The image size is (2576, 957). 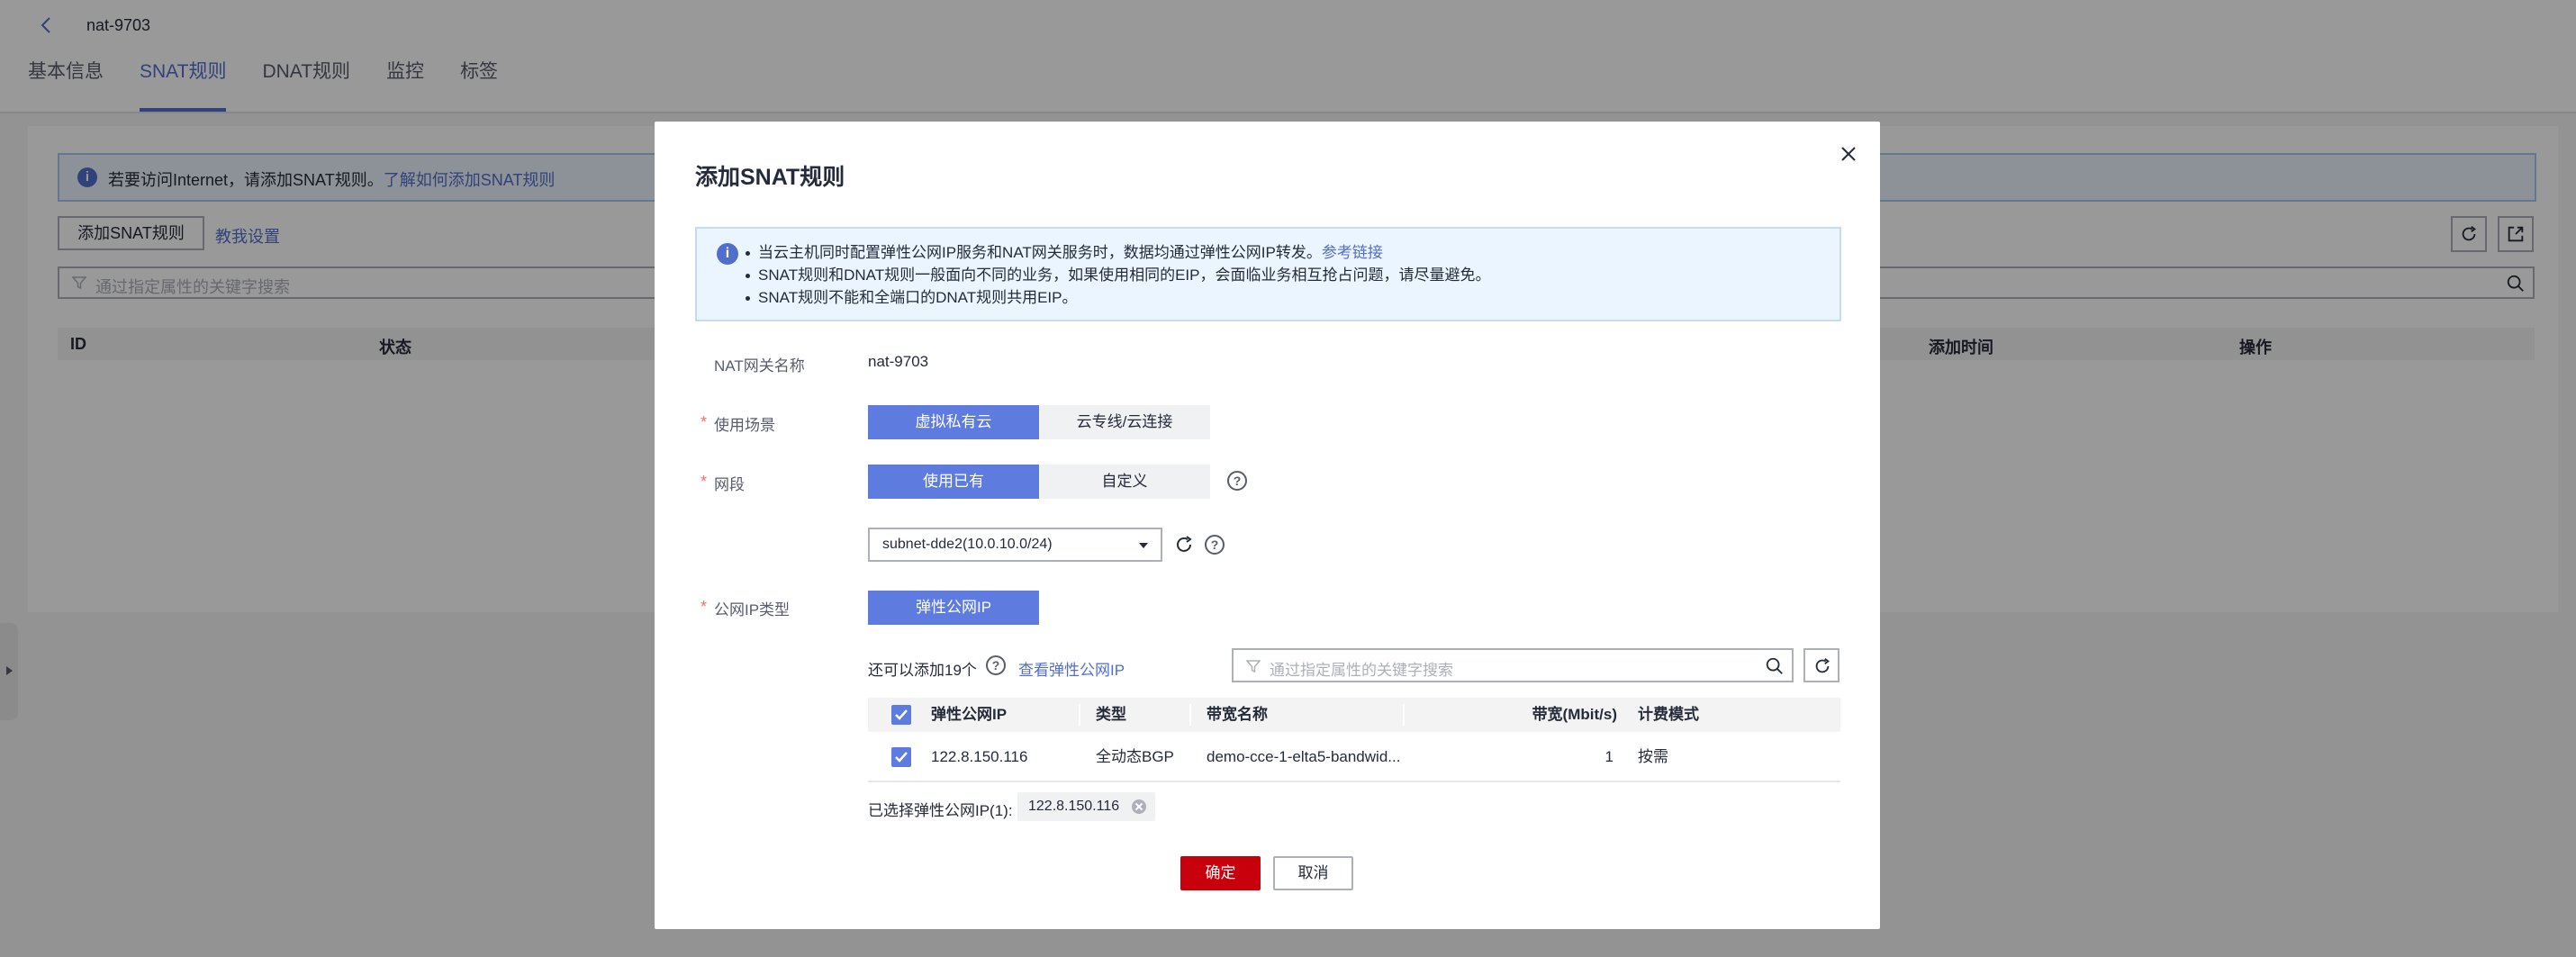 What do you see at coordinates (1513, 665) in the screenshot?
I see `eip-search-input: 通过指定属性的关键字搜索` at bounding box center [1513, 665].